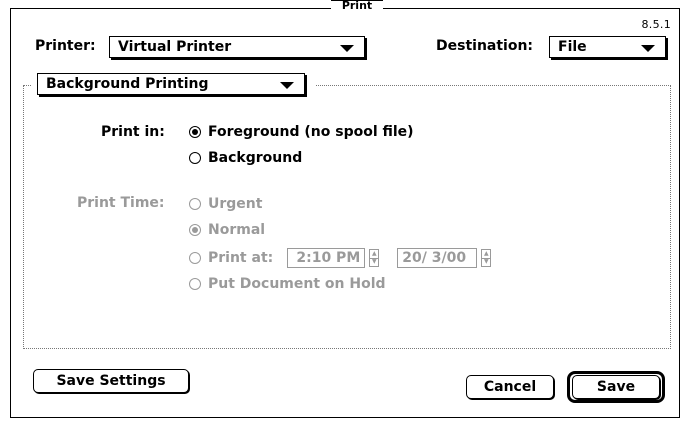 This screenshot has height=428, width=689. I want to click on radio-background-label: Background, so click(255, 158).